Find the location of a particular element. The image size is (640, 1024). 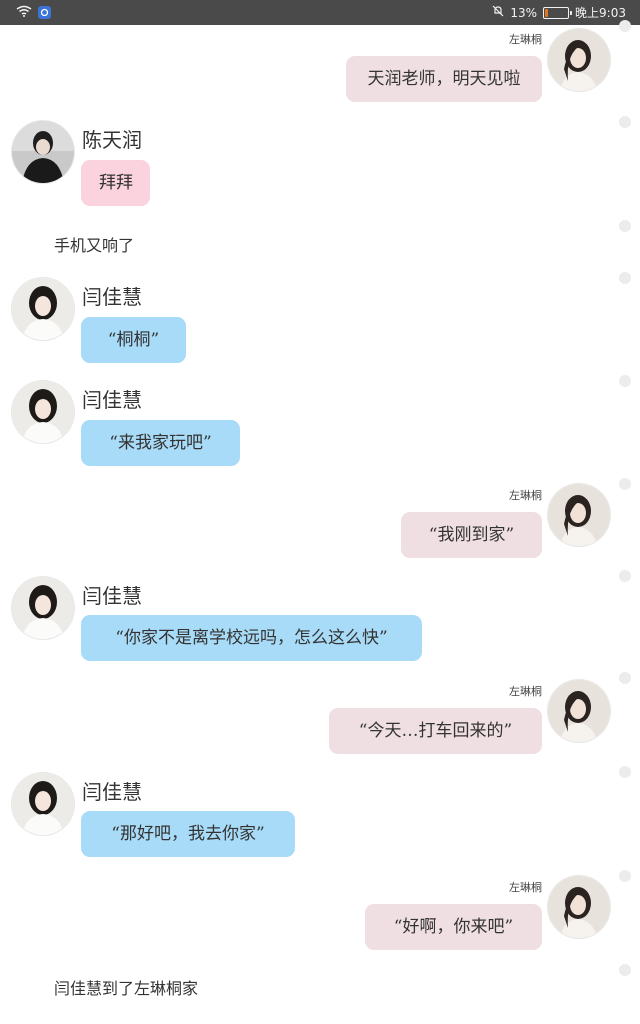

message-bubble: “桐桐” is located at coordinates (133, 340).